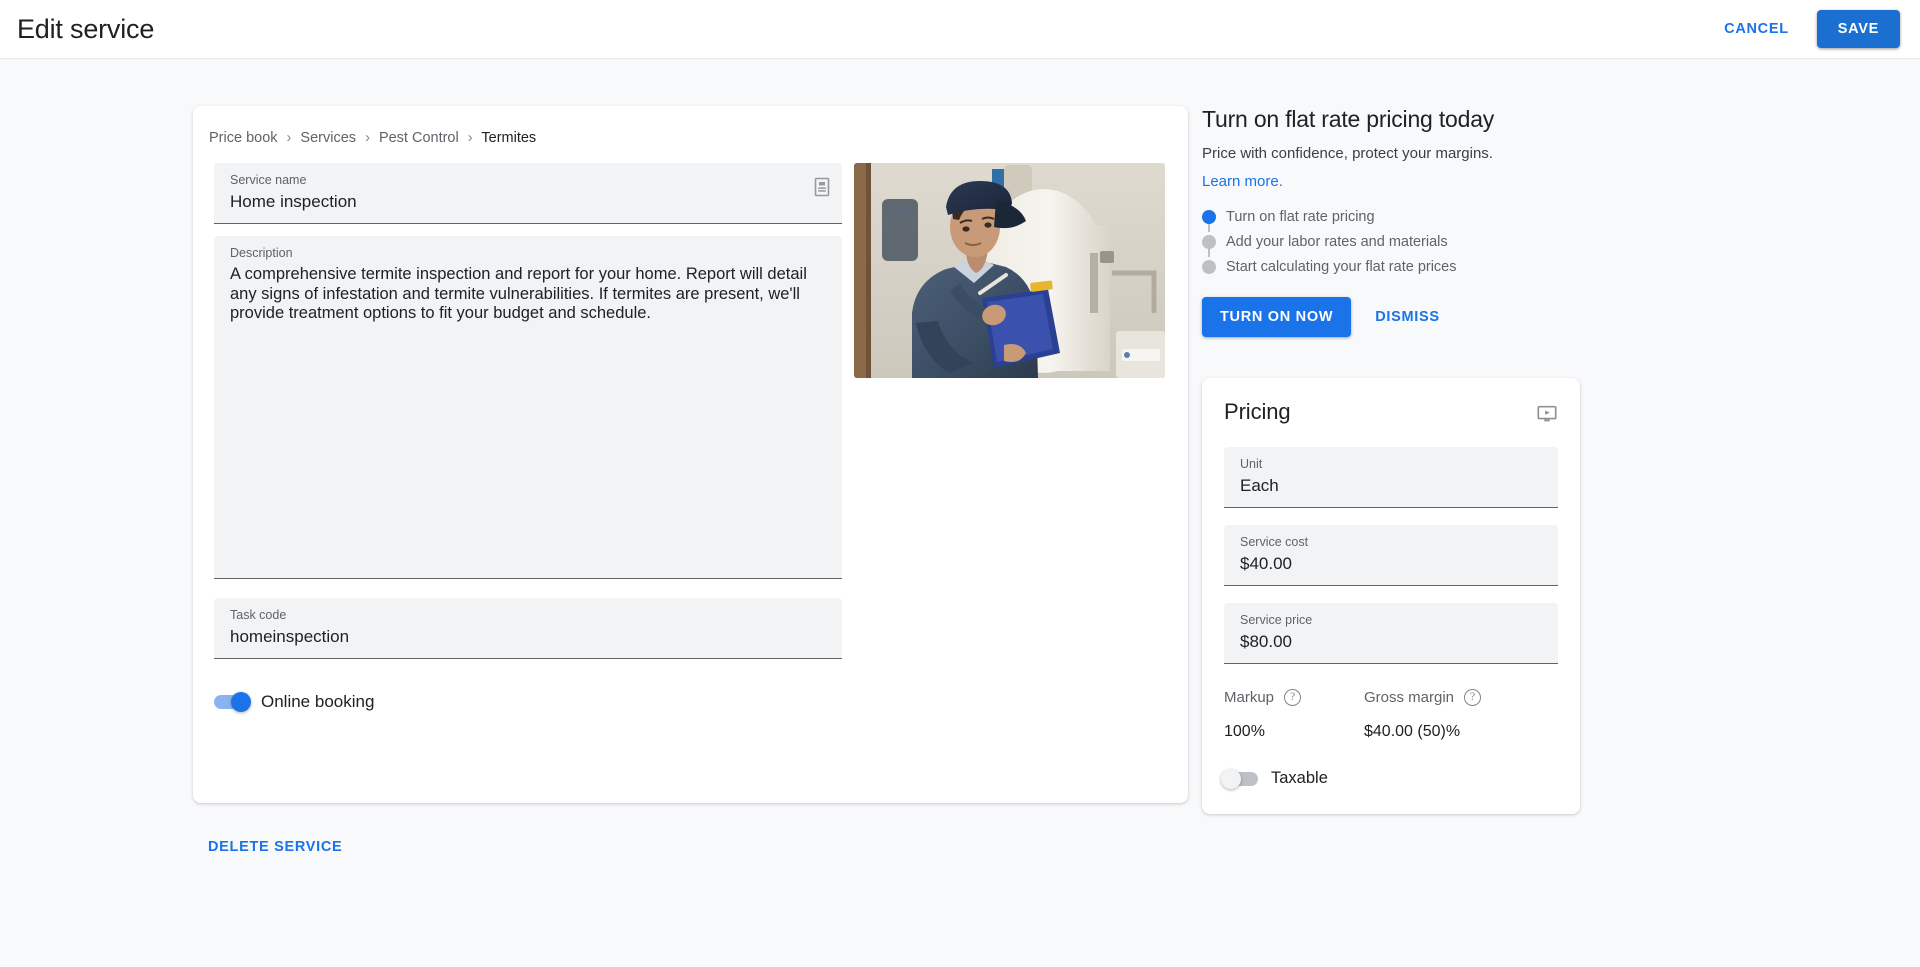  I want to click on gross-margin-value: $40.00 (50)%, so click(1412, 731).